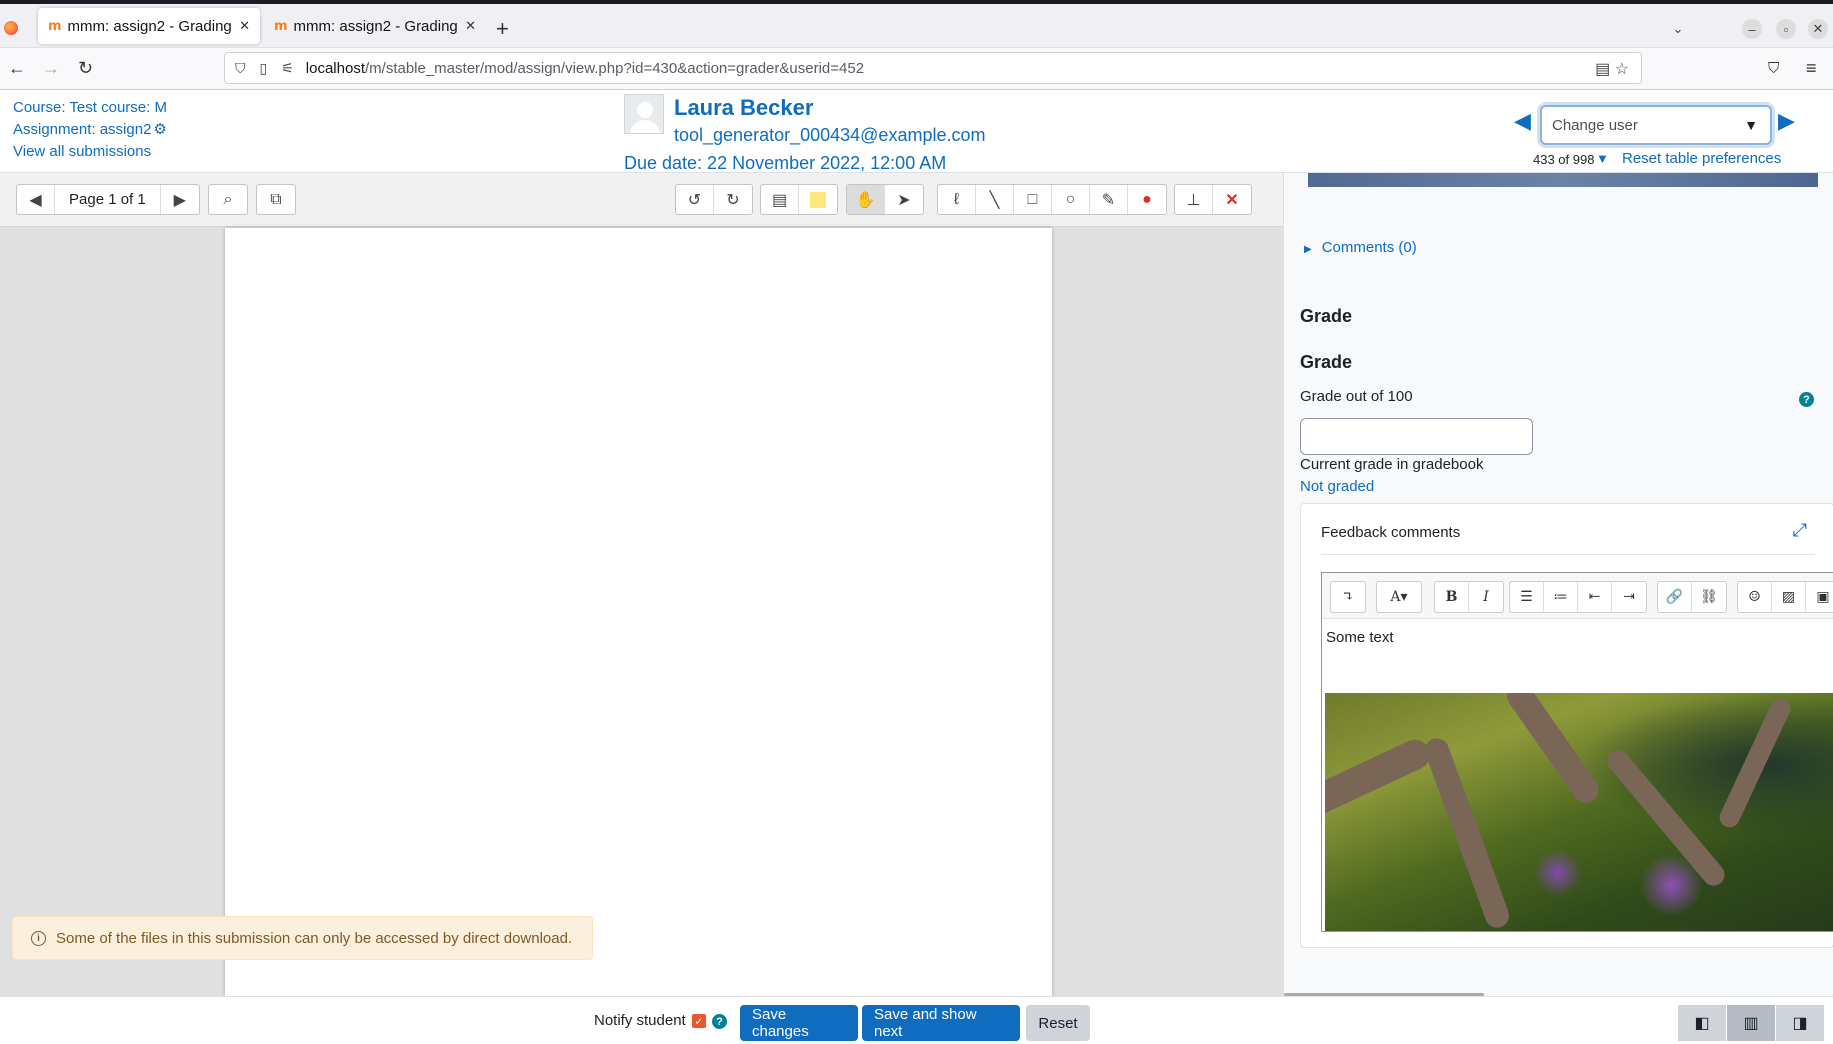  What do you see at coordinates (957, 199) in the screenshot?
I see `pen-icon: ℓ` at bounding box center [957, 199].